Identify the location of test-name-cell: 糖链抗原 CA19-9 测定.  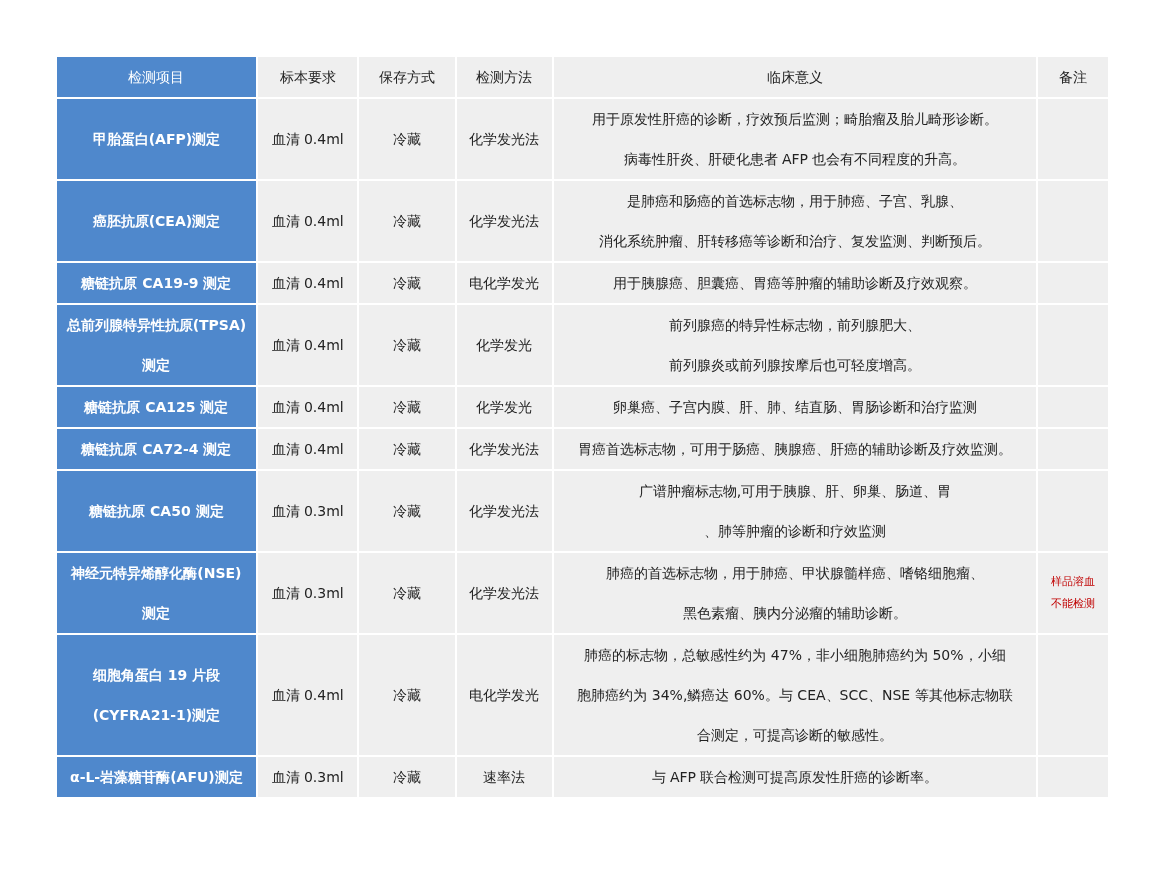
(156, 283).